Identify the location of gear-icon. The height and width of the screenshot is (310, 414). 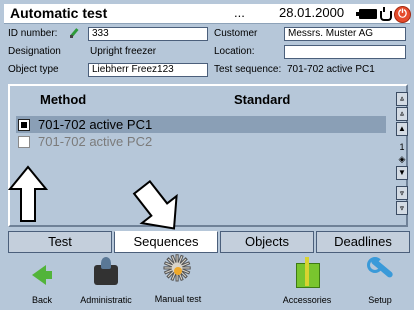
(178, 269).